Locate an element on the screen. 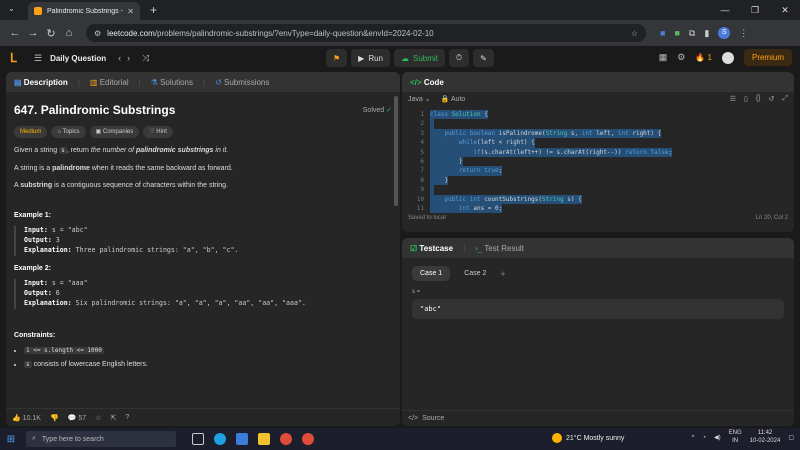 Image resolution: width=800 pixels, height=450 pixels. extensions-puzzle-icon: ⧉ is located at coordinates (692, 33).